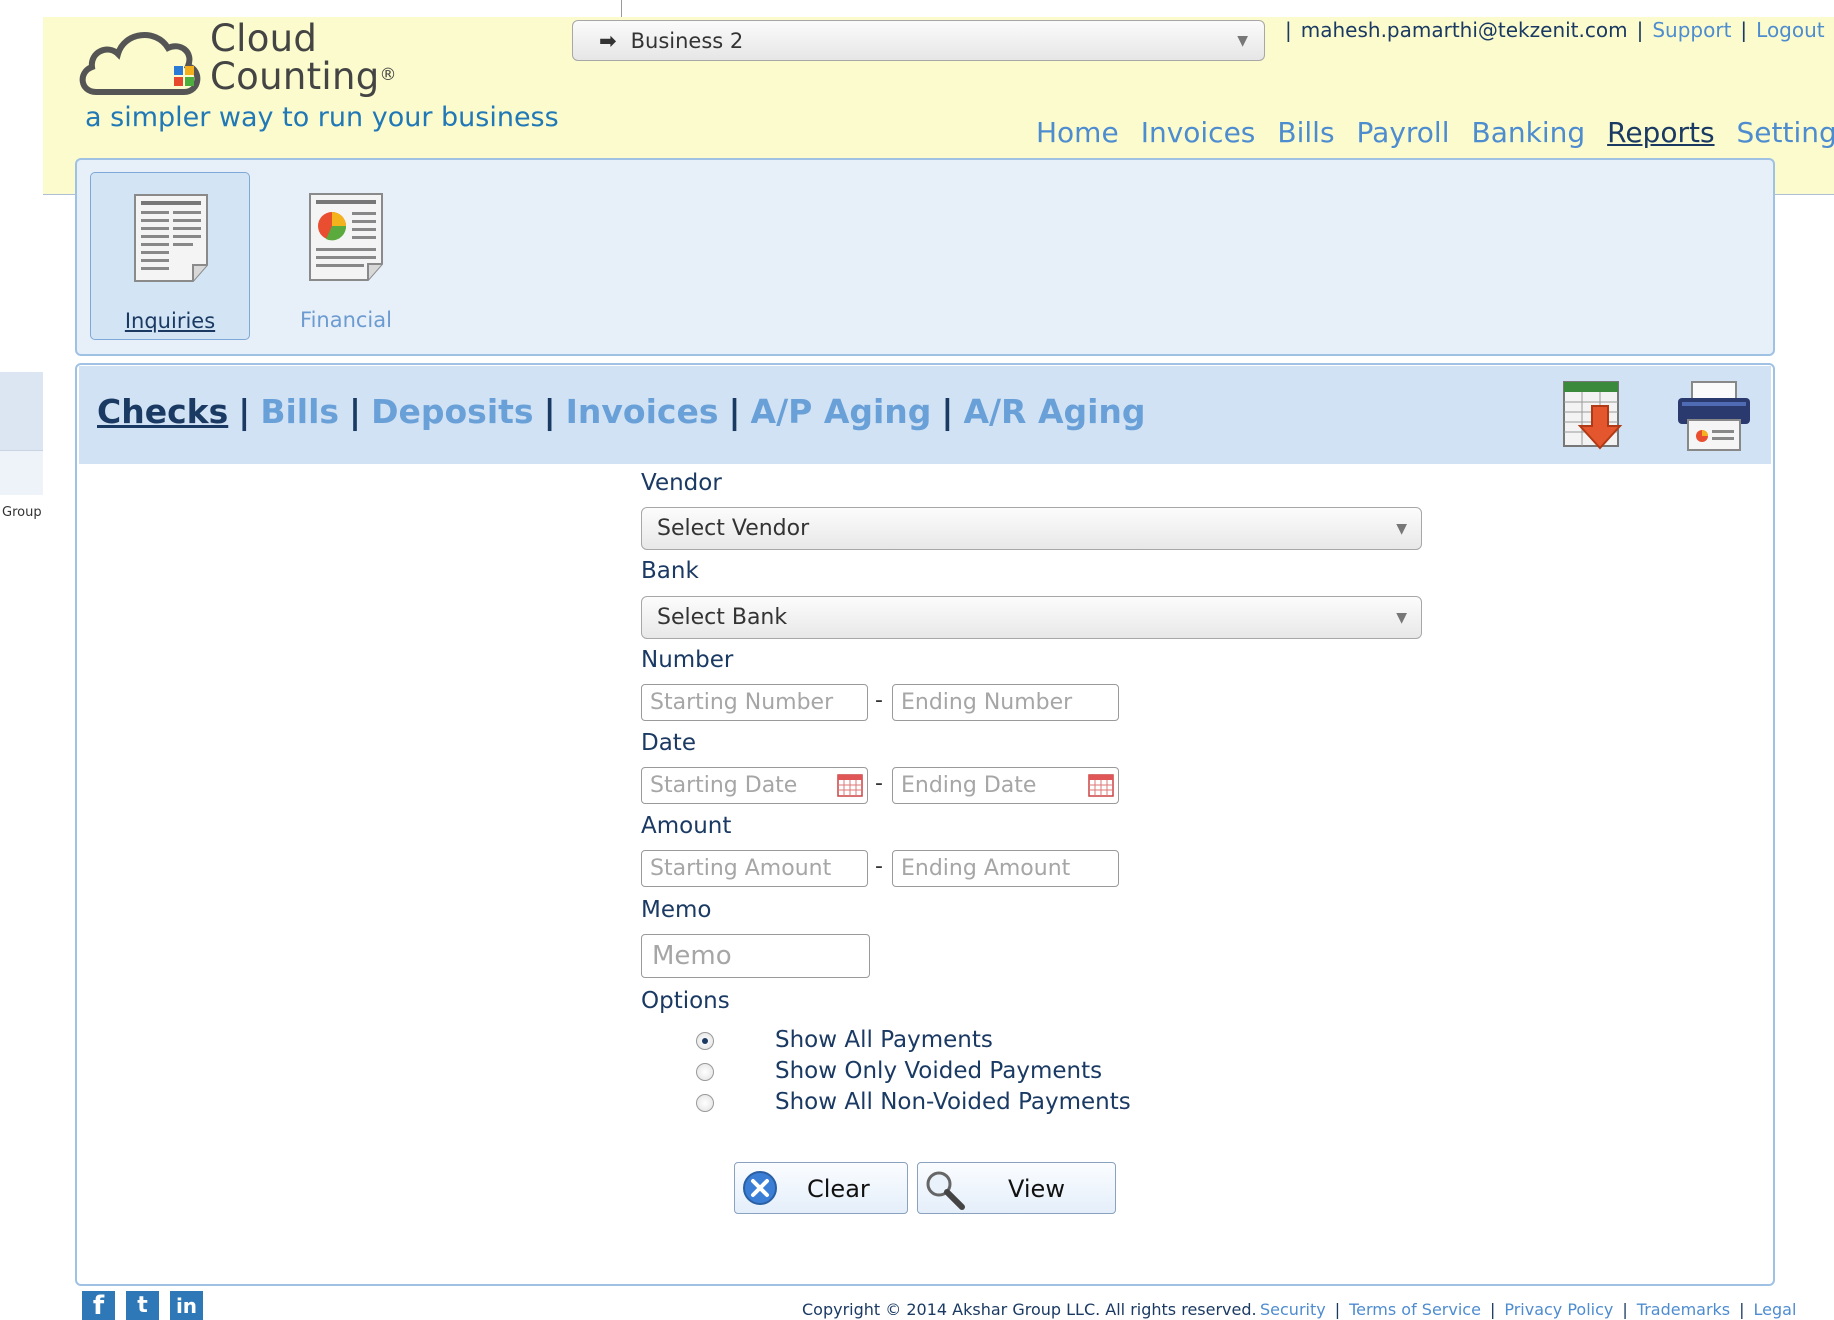 This screenshot has height=1320, width=1834. What do you see at coordinates (838, 1189) in the screenshot?
I see `clear-button-label: Clear` at bounding box center [838, 1189].